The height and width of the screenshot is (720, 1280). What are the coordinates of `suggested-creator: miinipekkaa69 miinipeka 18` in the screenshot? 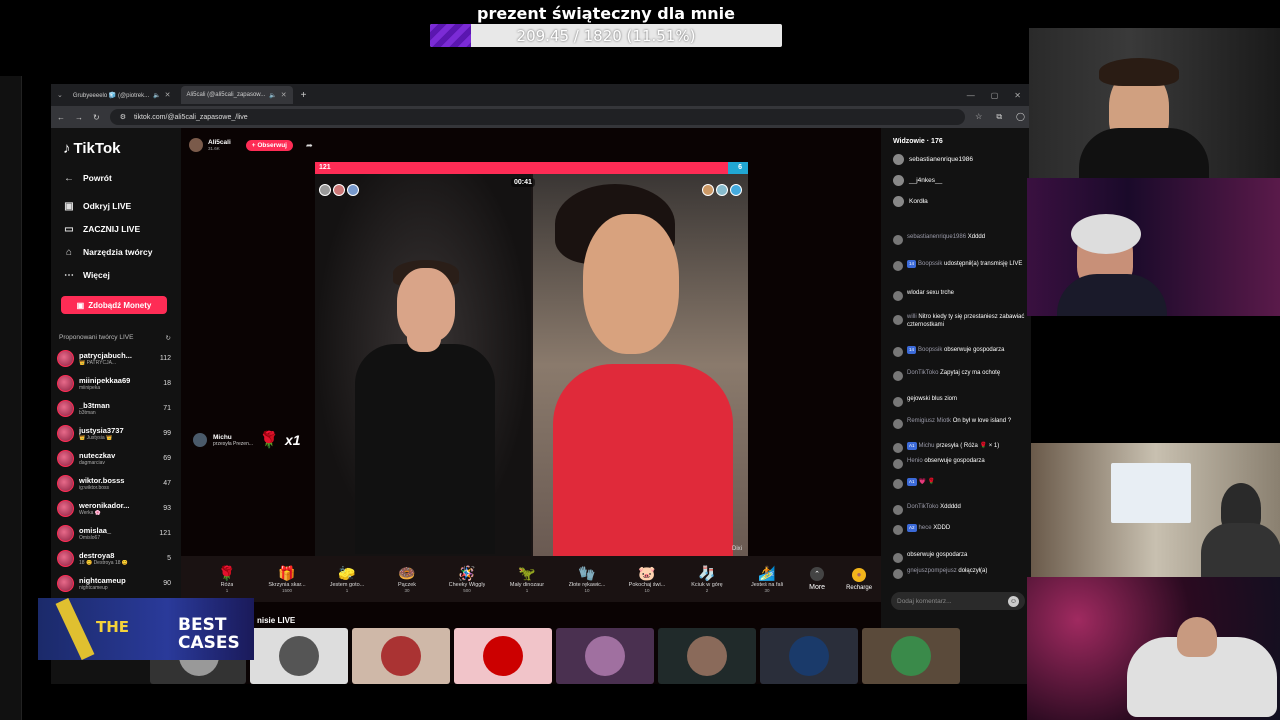 It's located at (114, 383).